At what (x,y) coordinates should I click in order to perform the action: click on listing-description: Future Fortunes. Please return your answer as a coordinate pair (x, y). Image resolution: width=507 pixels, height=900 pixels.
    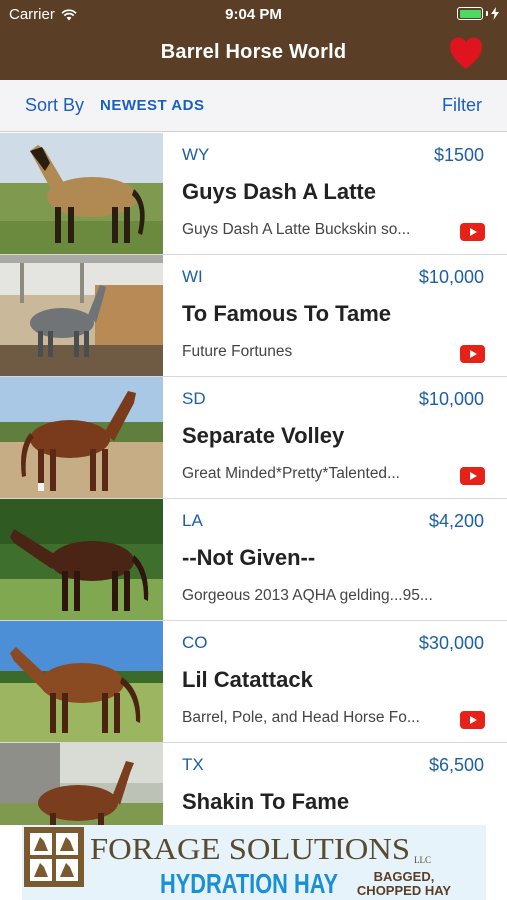
    Looking at the image, I should click on (237, 351).